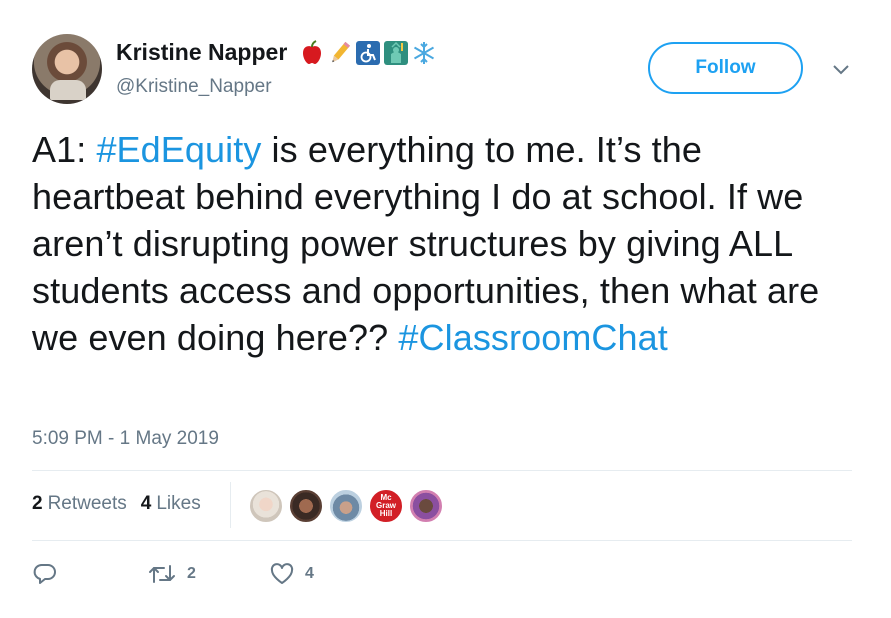  I want to click on follow-button: Follow, so click(725, 68).